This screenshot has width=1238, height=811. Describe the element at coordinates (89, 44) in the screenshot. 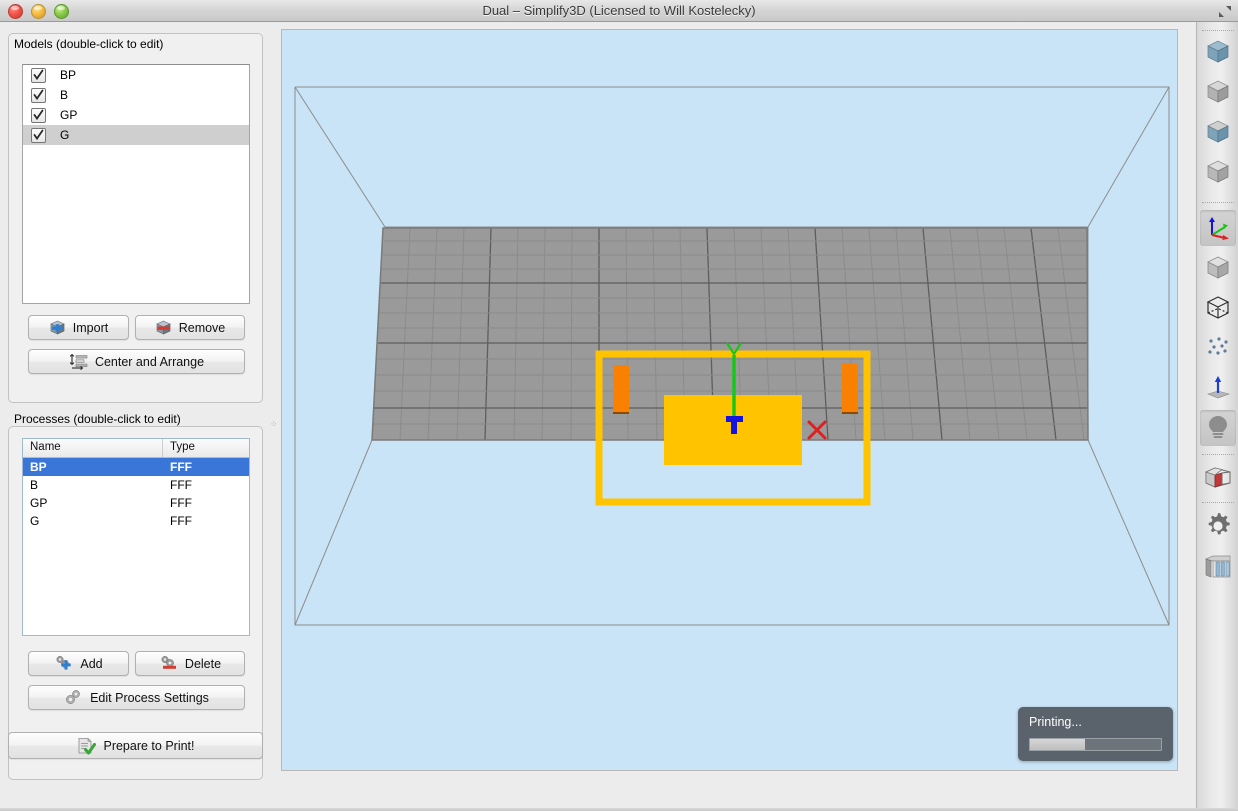

I see `models-group-label: Models (double-click to edit)` at that location.